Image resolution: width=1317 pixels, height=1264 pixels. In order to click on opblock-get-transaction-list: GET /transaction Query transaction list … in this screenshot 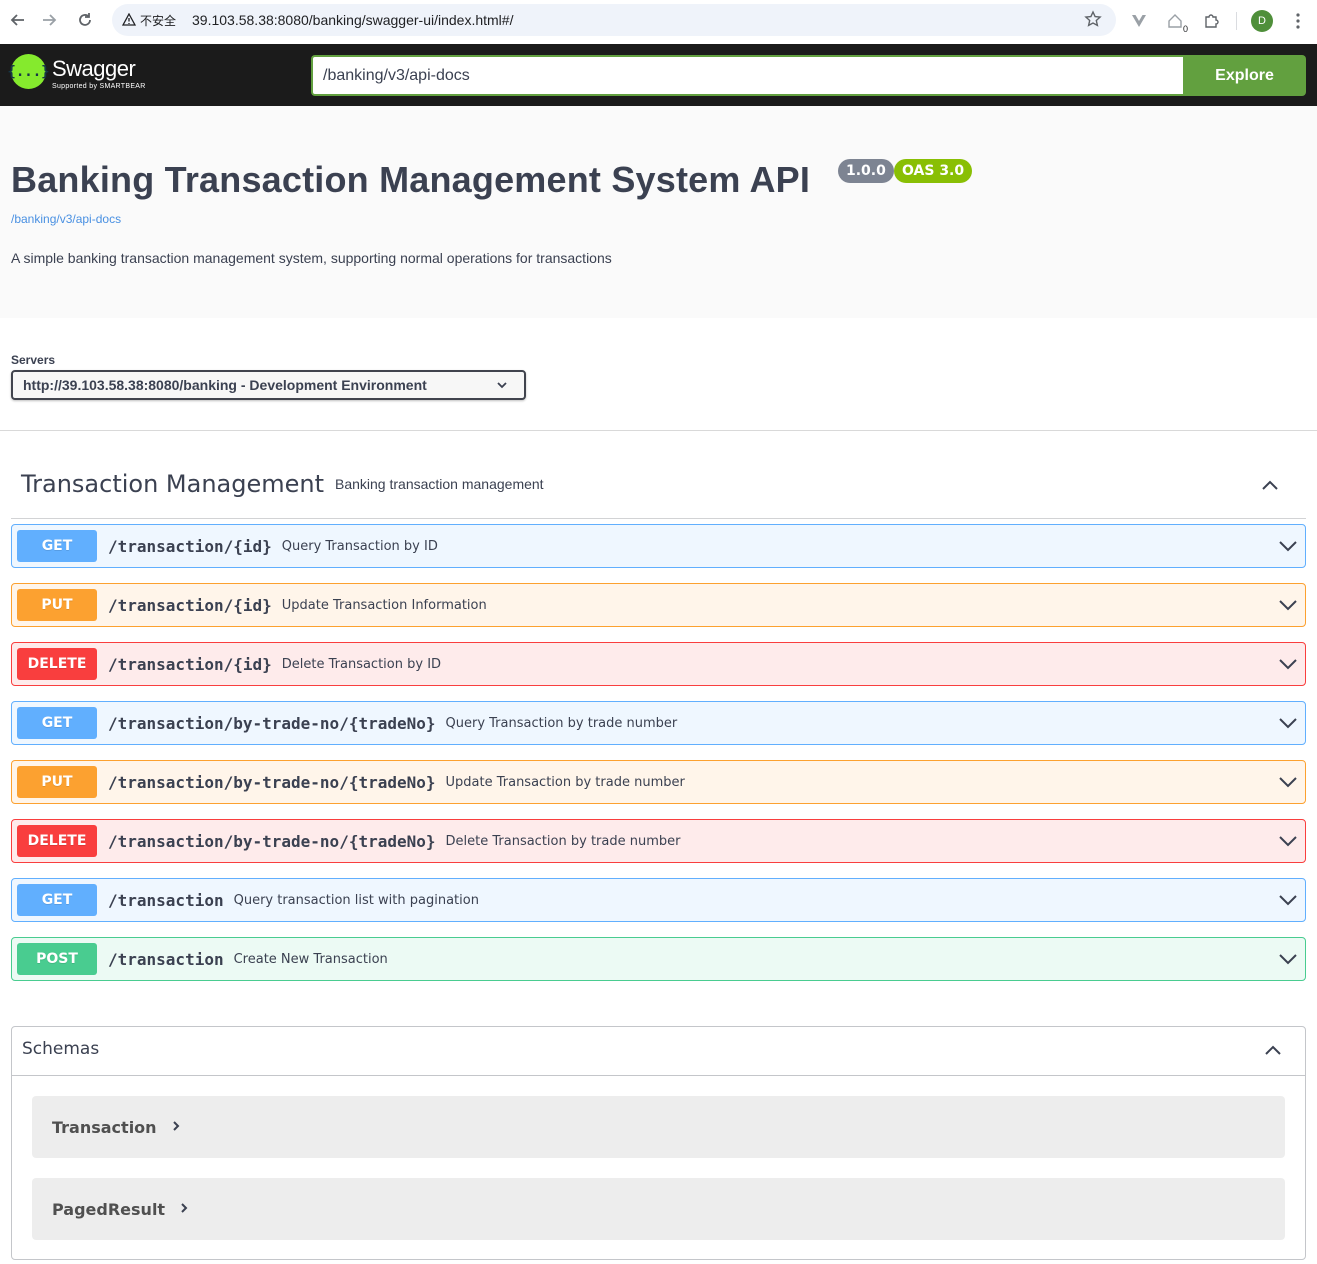, I will do `click(658, 900)`.